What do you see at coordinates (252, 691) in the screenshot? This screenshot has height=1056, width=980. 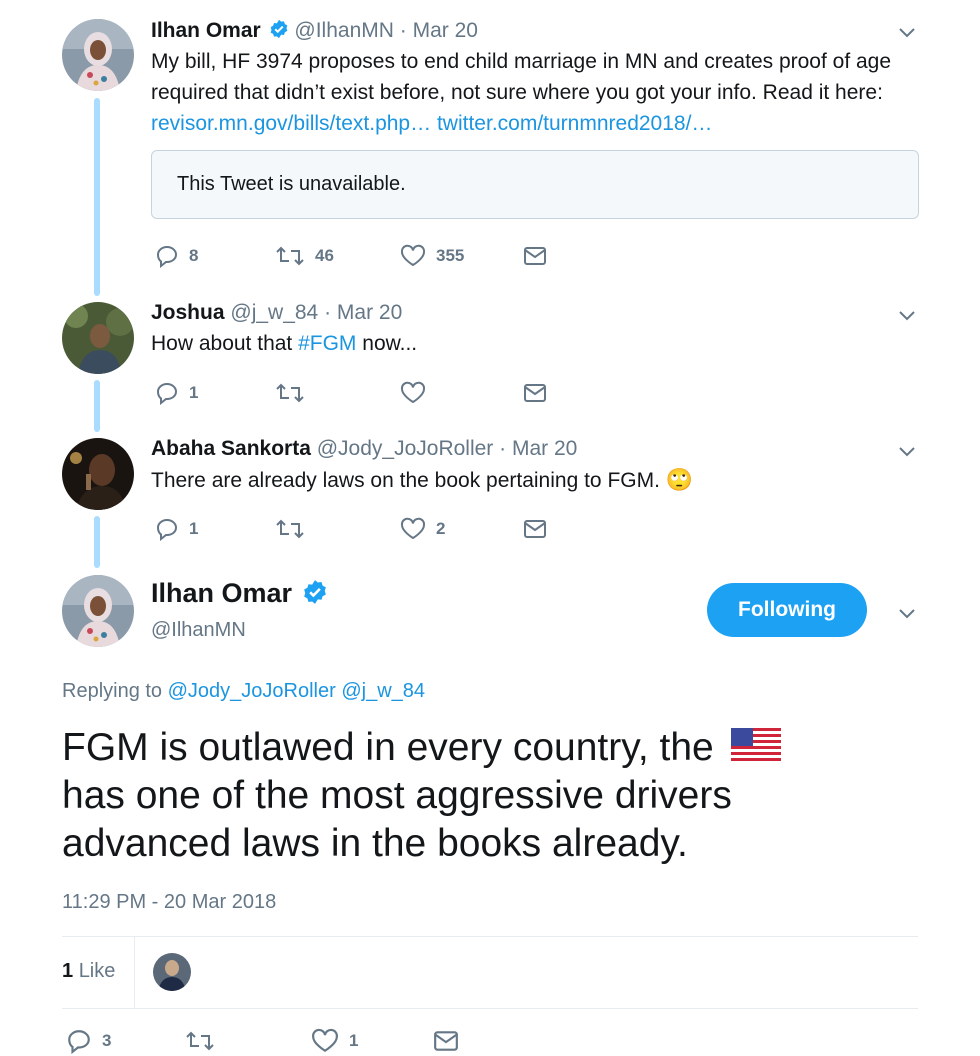 I see `mention-jody: @Jody_JoJoRoller` at bounding box center [252, 691].